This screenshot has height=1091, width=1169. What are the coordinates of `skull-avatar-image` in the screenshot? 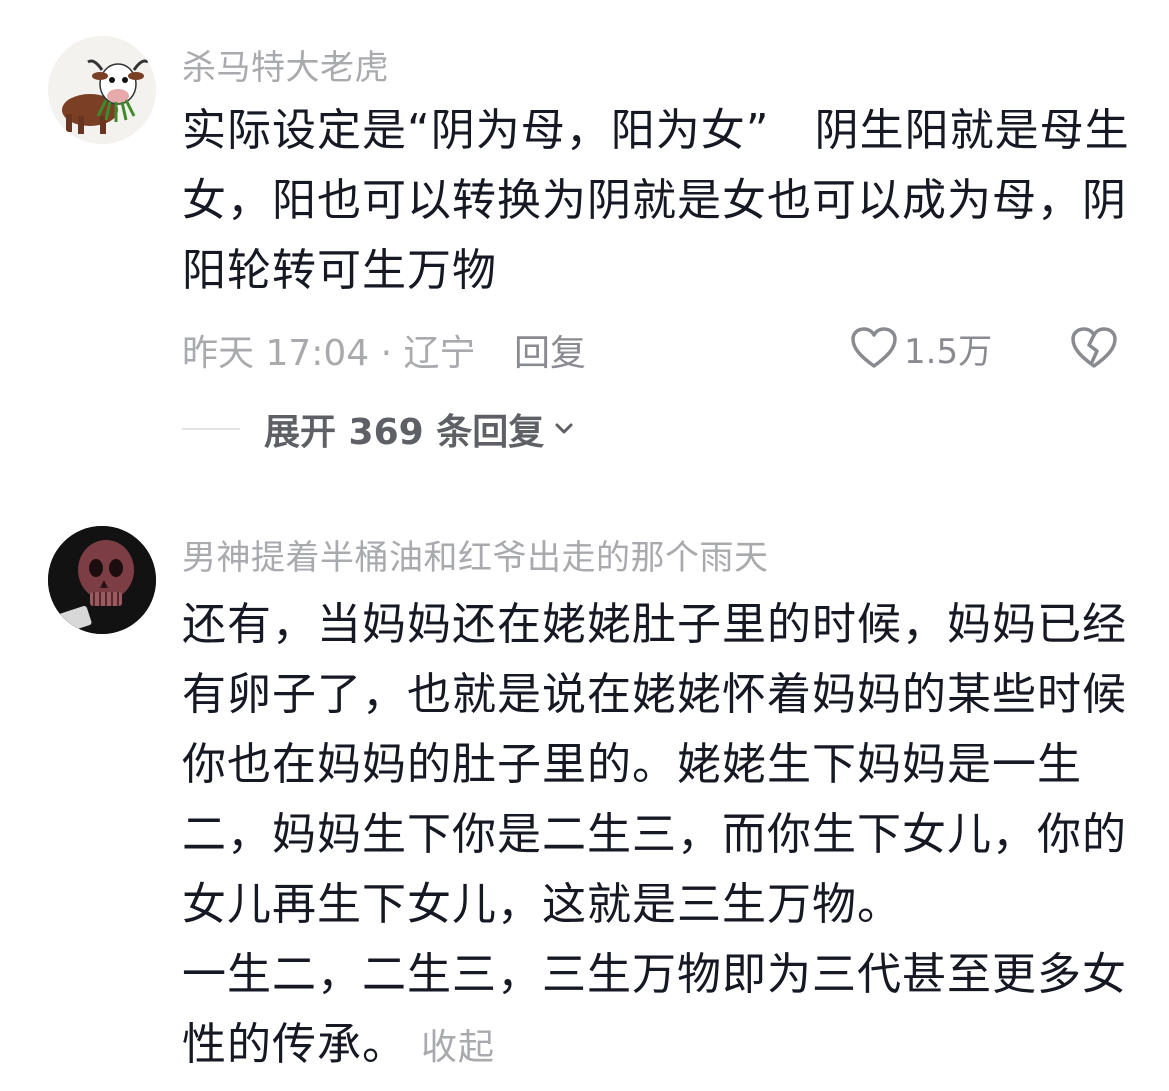 It's located at (102, 580).